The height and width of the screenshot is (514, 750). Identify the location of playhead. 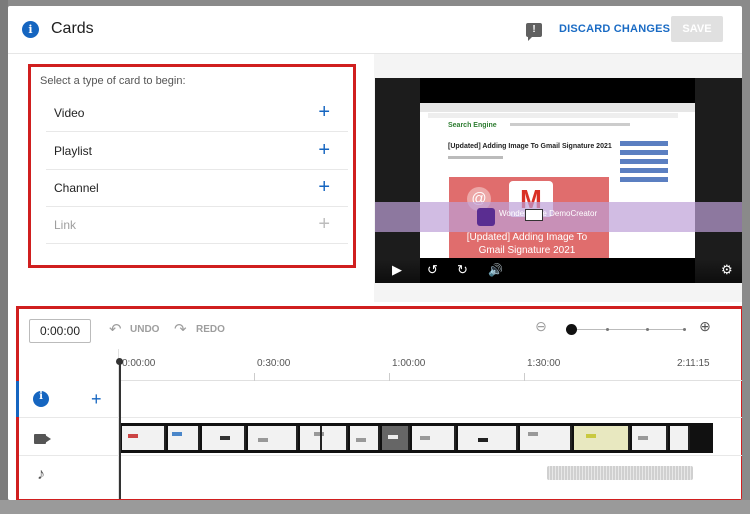
(120, 430).